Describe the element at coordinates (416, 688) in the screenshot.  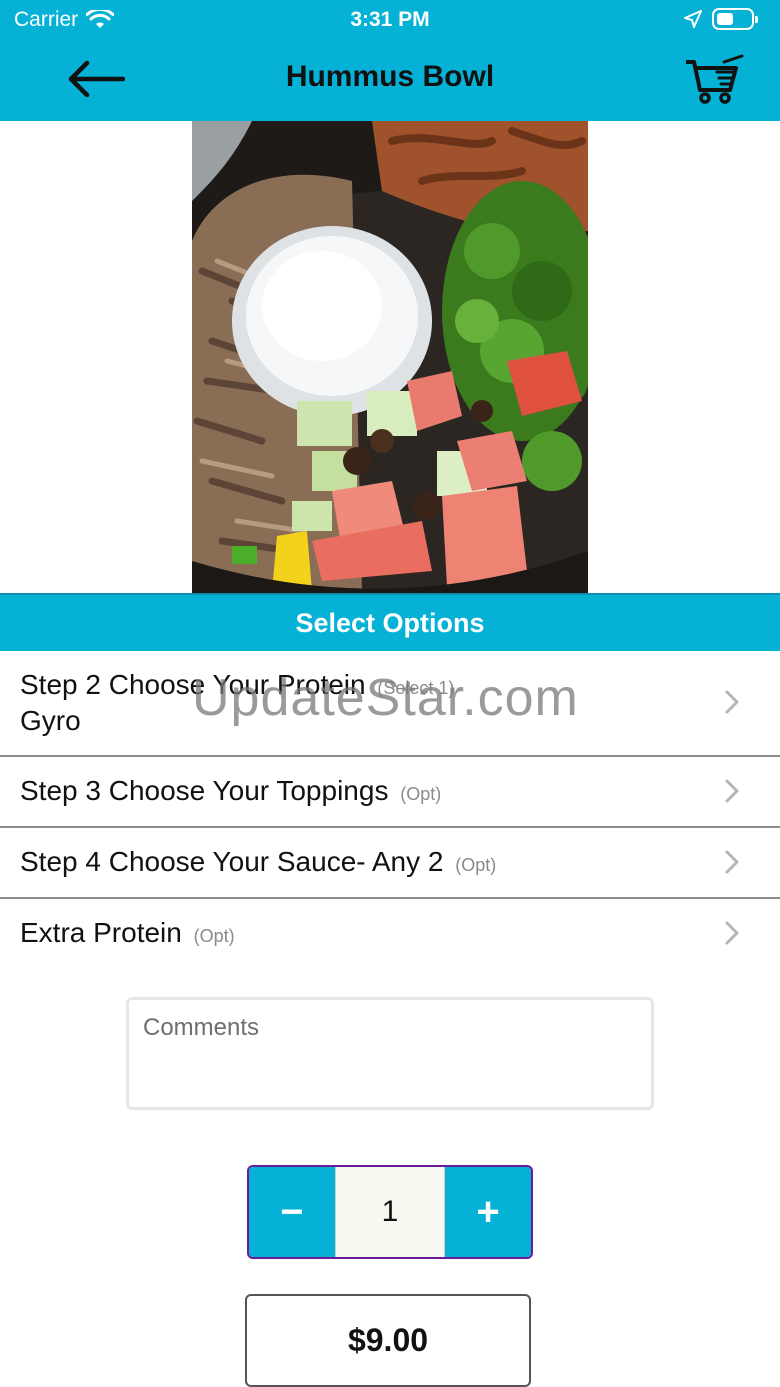
I see `option-tag: (Select 1)` at that location.